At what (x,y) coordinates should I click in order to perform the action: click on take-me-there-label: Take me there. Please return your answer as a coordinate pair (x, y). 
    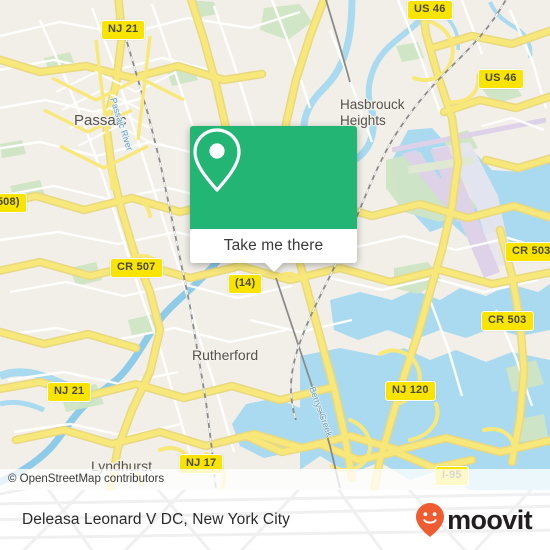
    Looking at the image, I should click on (273, 245).